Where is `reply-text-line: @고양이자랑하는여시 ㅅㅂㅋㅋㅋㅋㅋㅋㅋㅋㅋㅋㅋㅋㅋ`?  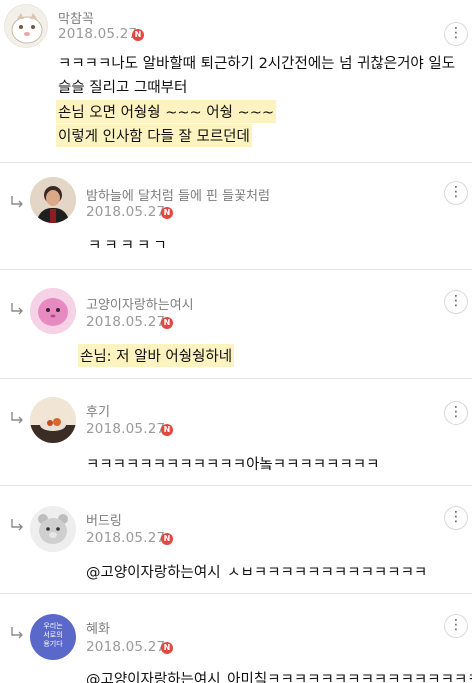
reply-text-line: @고양이자랑하는여시 ㅅㅂㅋㅋㅋㅋㅋㅋㅋㅋㅋㅋㅋㅋㅋ is located at coordinates (256, 571).